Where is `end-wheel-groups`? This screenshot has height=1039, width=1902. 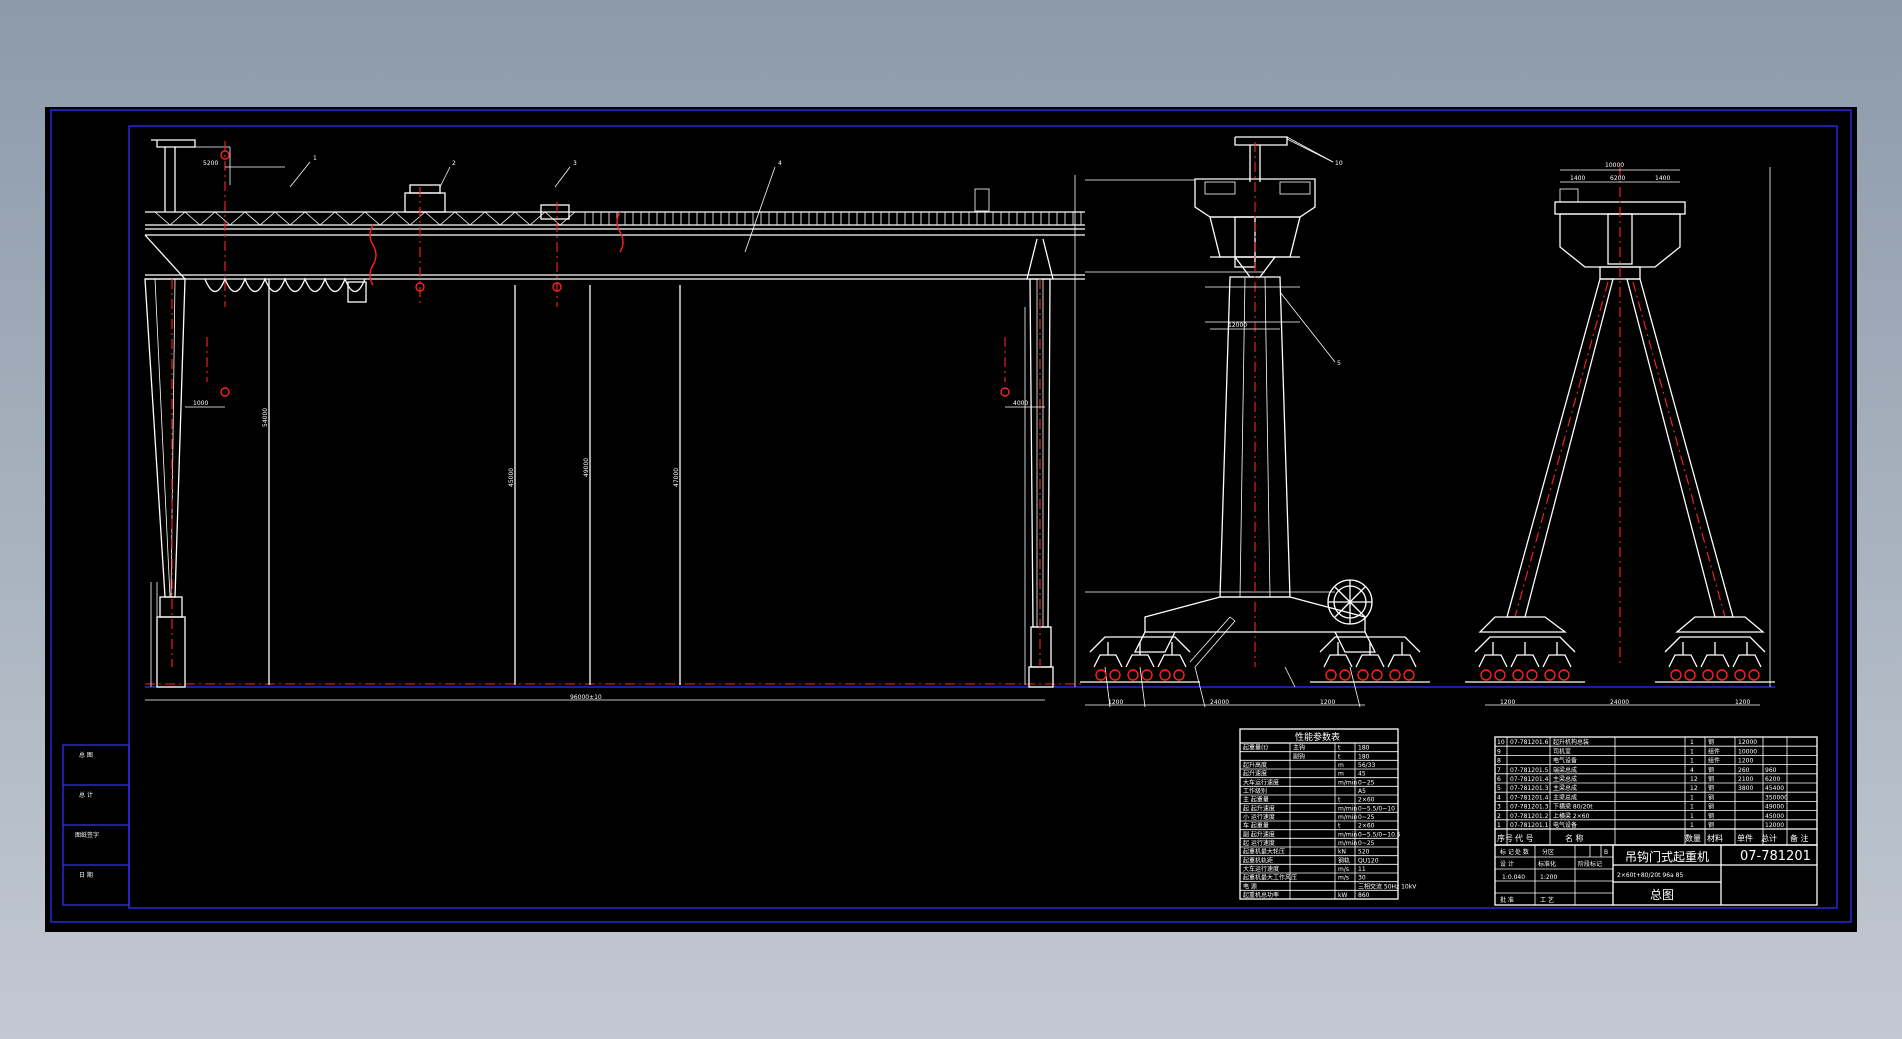 end-wheel-groups is located at coordinates (1620, 659).